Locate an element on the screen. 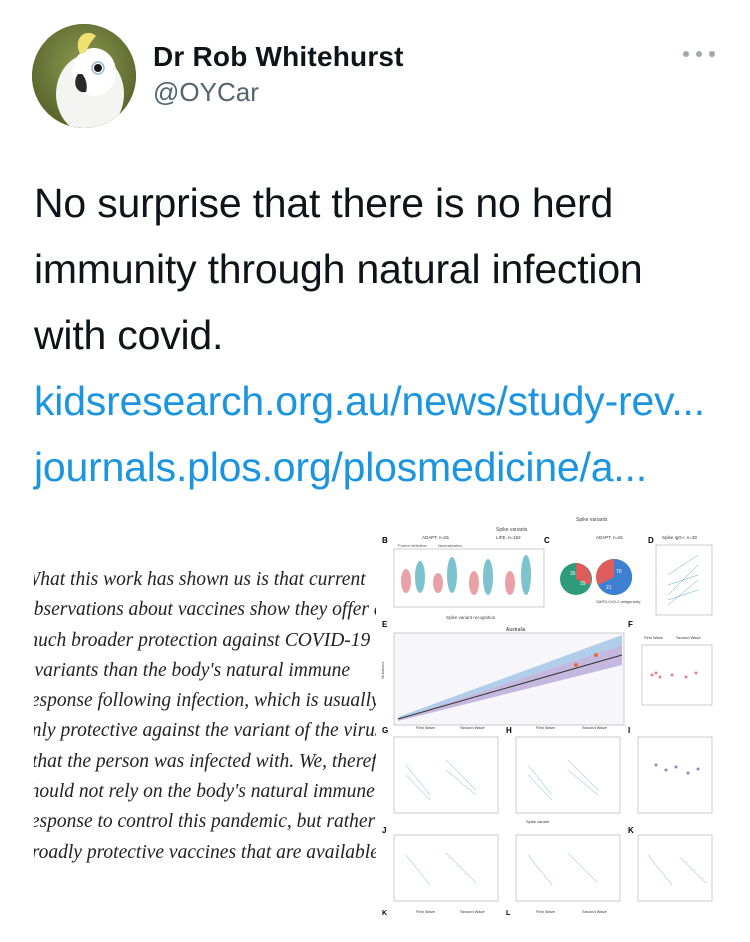  tweet-text-line: immunity through natural infection is located at coordinates (338, 269).